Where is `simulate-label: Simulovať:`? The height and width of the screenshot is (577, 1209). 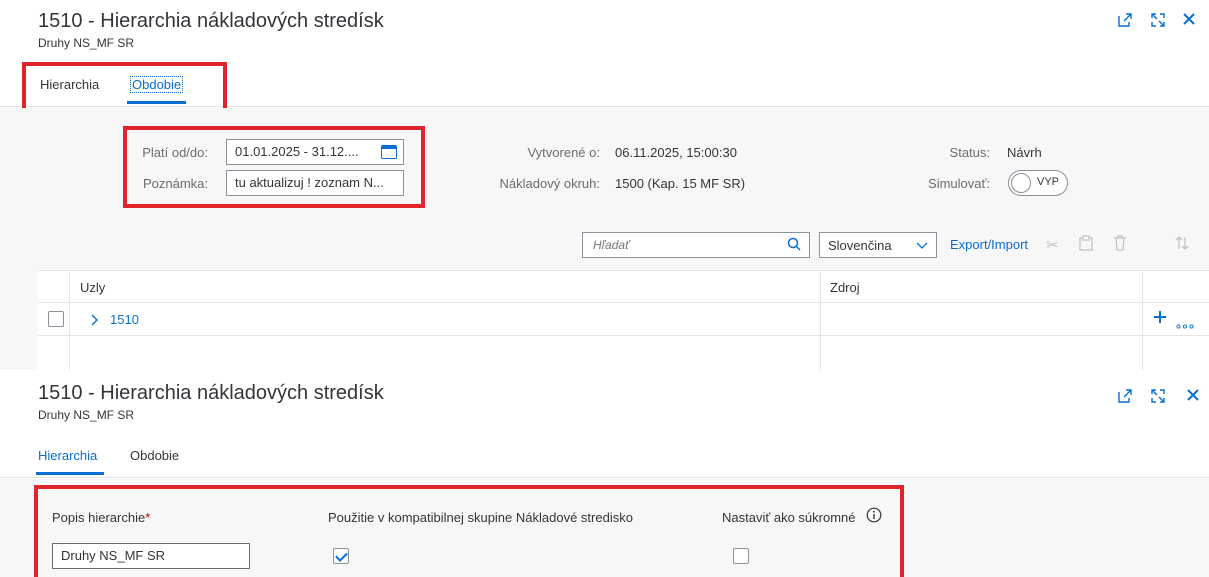
simulate-label: Simulovať: is located at coordinates (959, 183).